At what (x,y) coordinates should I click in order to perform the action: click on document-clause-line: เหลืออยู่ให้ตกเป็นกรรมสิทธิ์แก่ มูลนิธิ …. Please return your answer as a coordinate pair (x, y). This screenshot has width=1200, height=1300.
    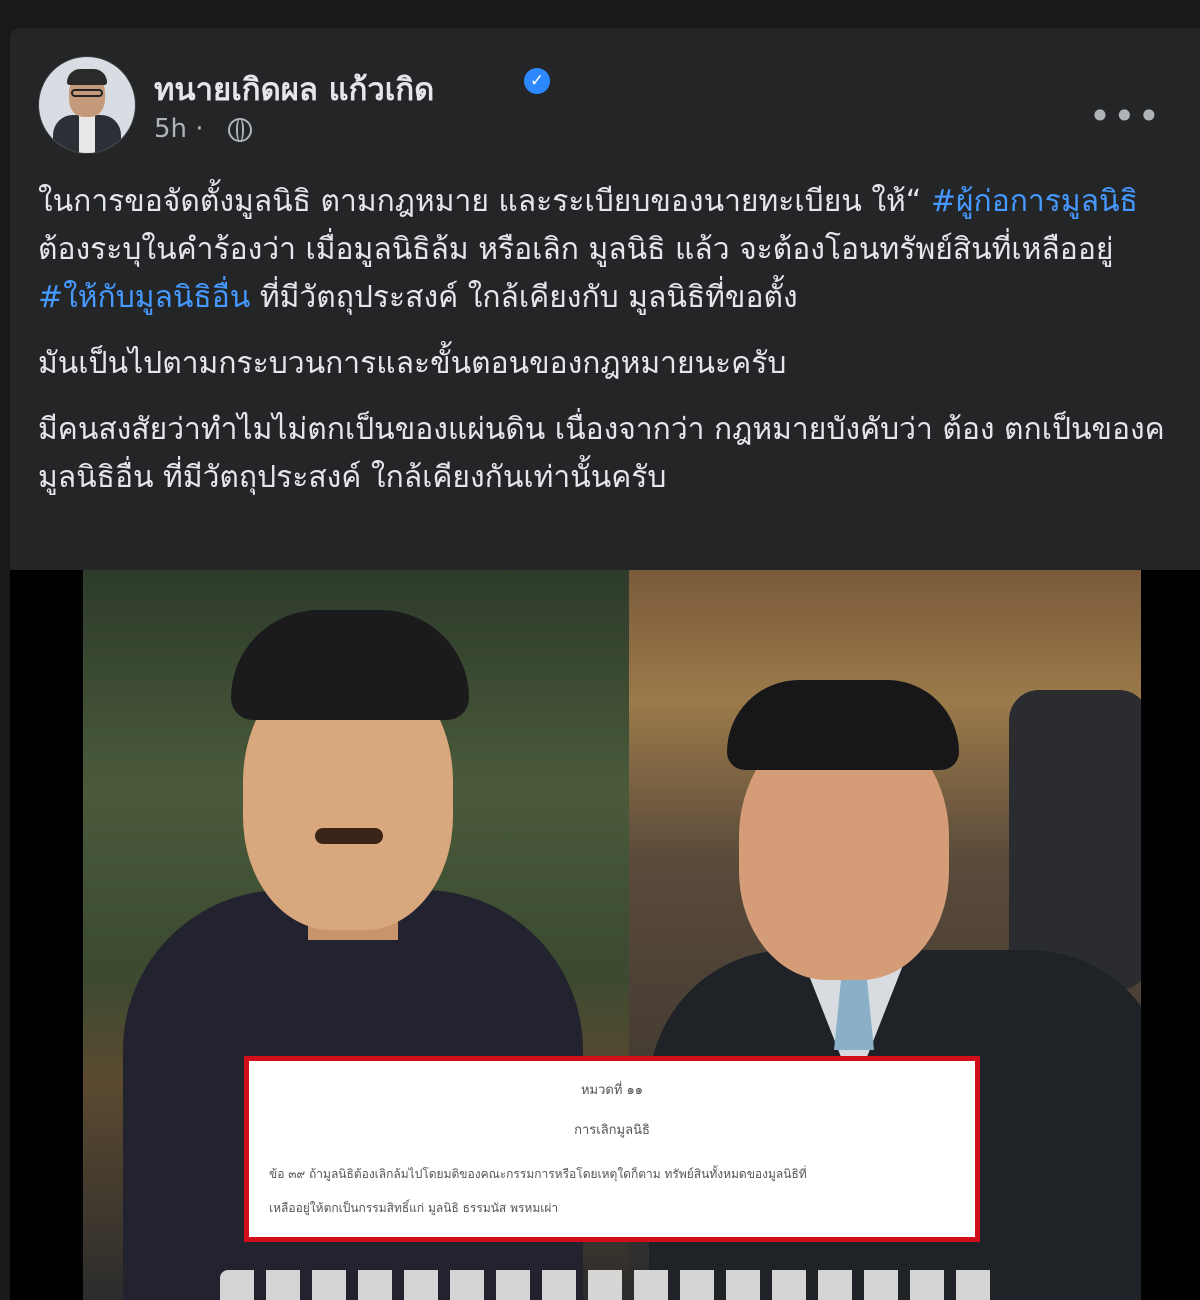
    Looking at the image, I should click on (414, 1208).